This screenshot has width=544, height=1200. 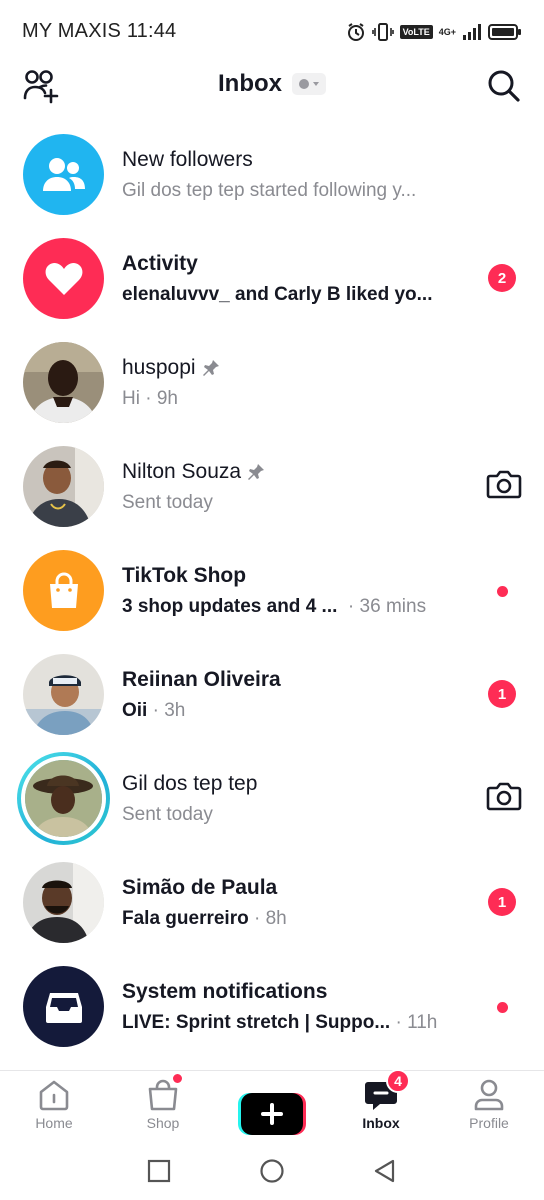 What do you see at coordinates (54, 1105) in the screenshot?
I see `nav-home: Home` at bounding box center [54, 1105].